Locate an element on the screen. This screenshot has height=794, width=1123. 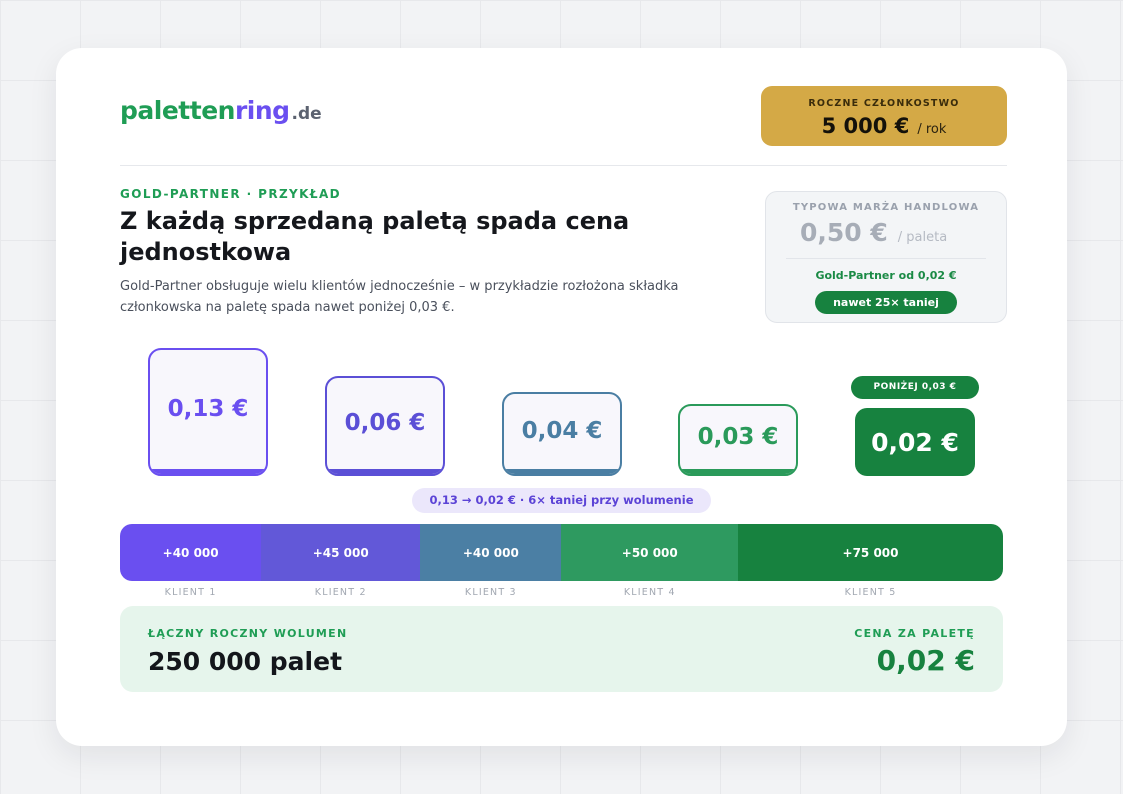
client-label-3: KLIENT 3 is located at coordinates (490, 592).